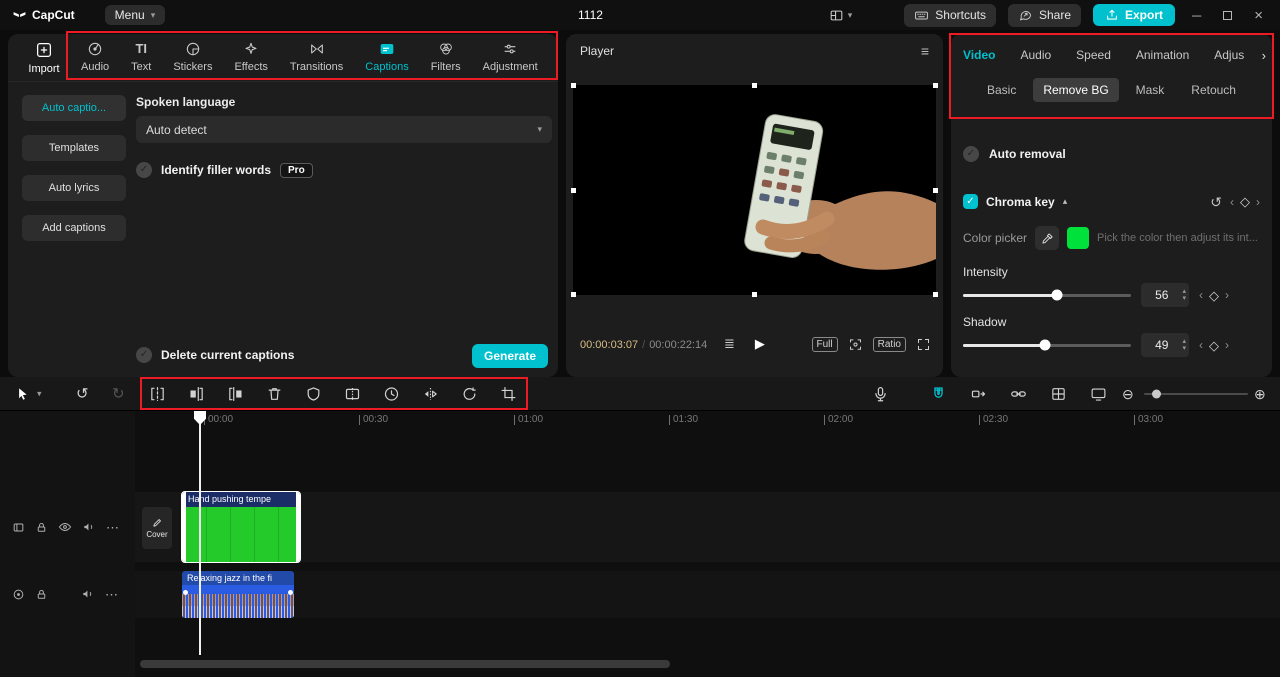 This screenshot has width=1280, height=677. What do you see at coordinates (290, 592) in the screenshot?
I see `audio-keyframe-dot` at bounding box center [290, 592].